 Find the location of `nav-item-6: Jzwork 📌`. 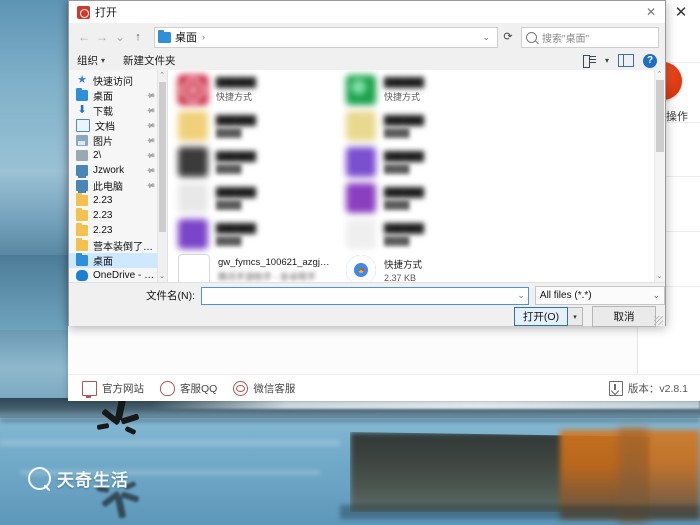

nav-item-6: Jzwork 📌 is located at coordinates (118, 170).